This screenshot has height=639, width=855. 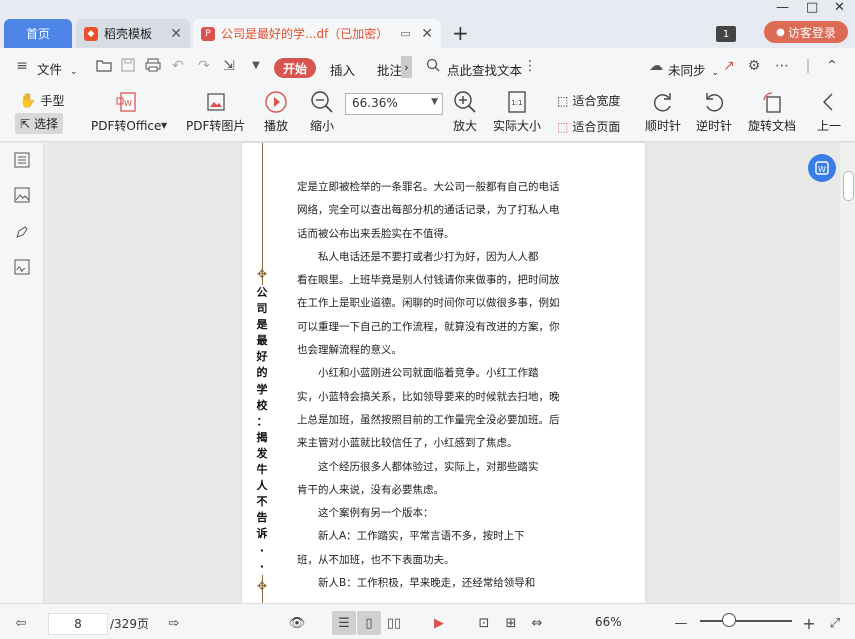 I want to click on play-circle-icon, so click(x=276, y=102).